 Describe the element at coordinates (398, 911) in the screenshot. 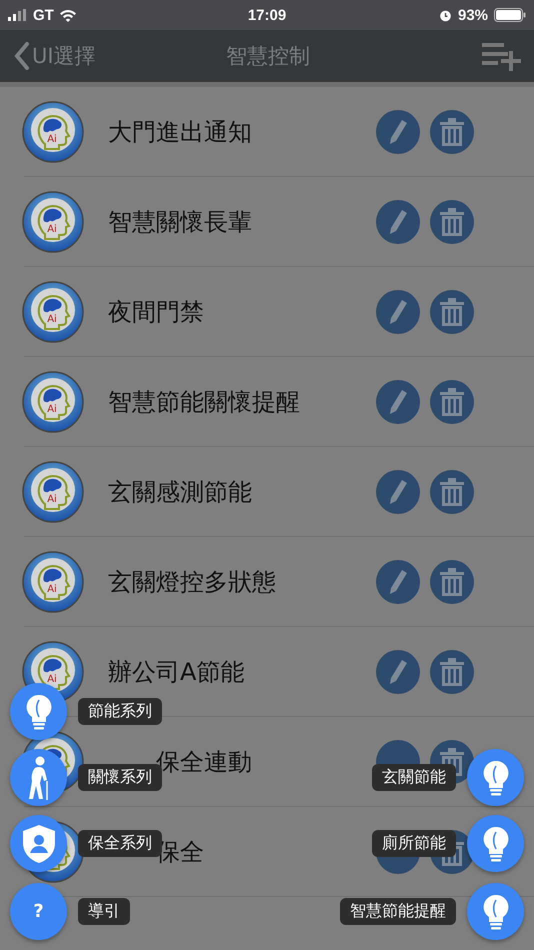

I see `fab-label-tooltip: 智慧節能提醒` at that location.